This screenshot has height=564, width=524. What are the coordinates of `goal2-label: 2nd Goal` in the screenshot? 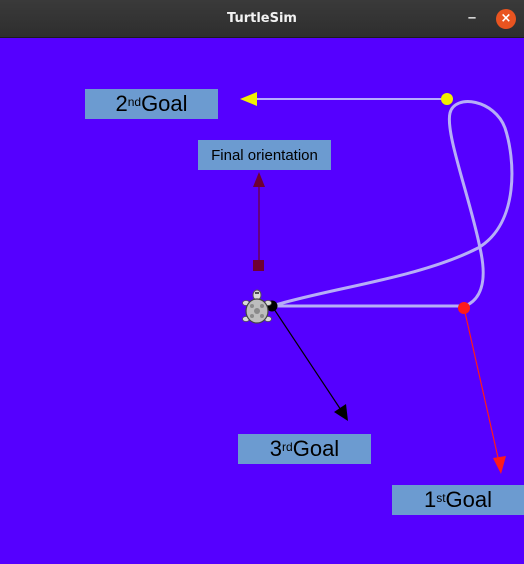 It's located at (151, 104).